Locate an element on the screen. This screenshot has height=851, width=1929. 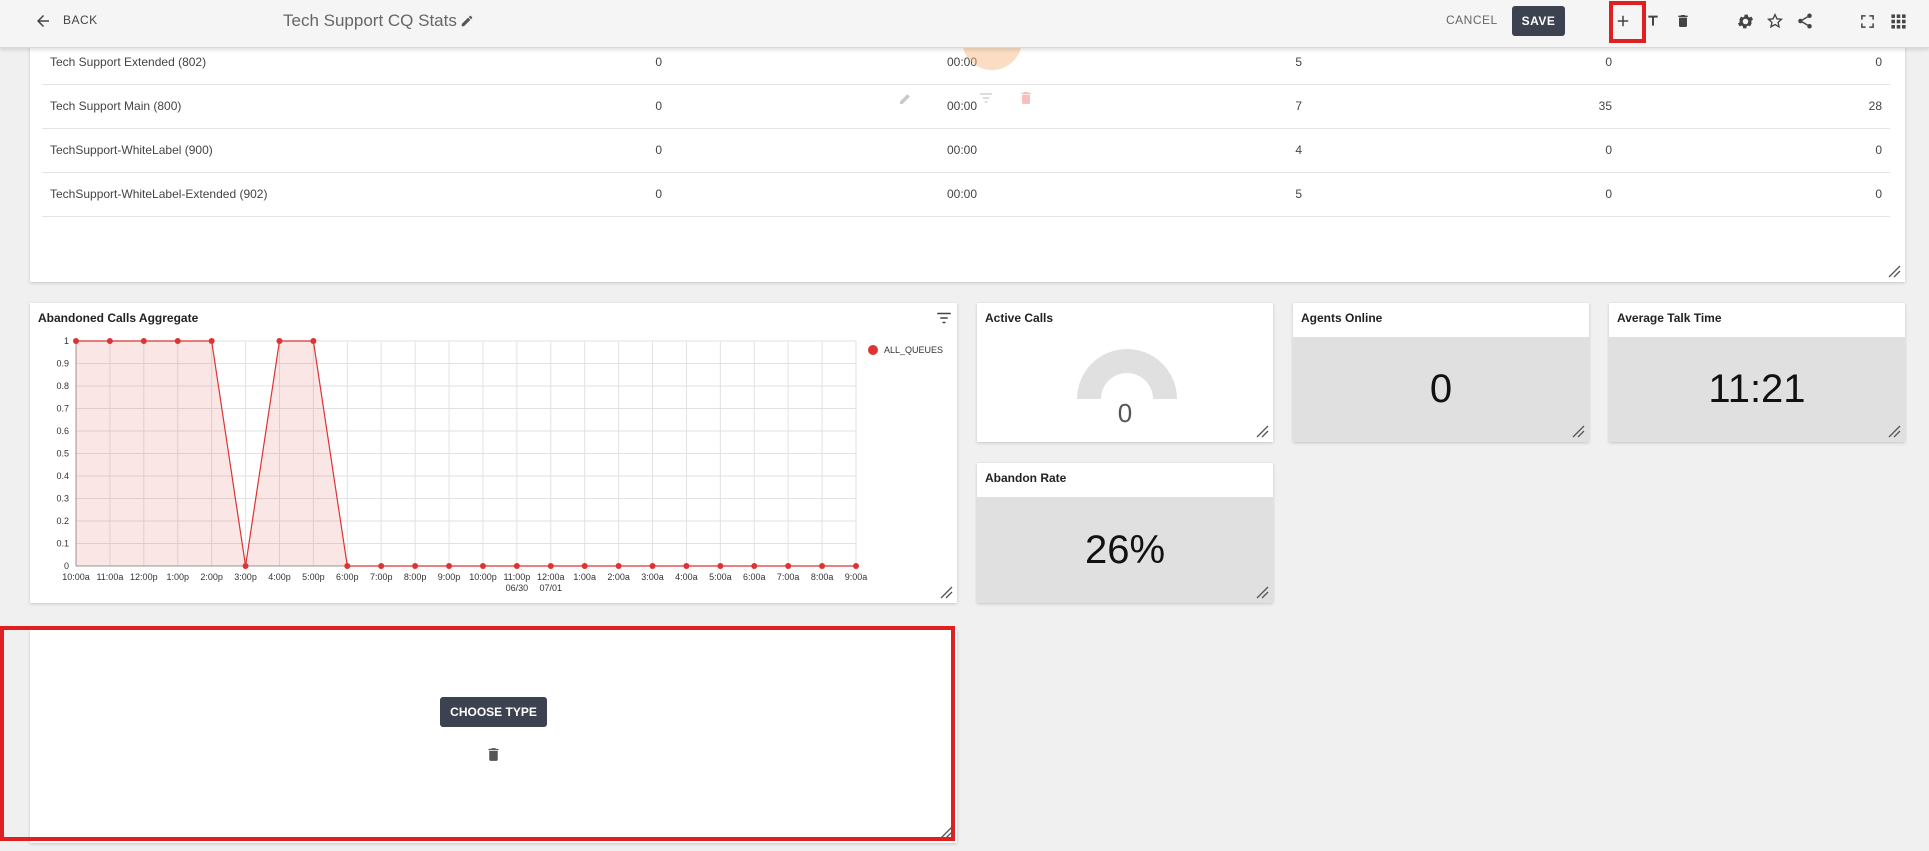
apps-grid-icon is located at coordinates (1898, 21).